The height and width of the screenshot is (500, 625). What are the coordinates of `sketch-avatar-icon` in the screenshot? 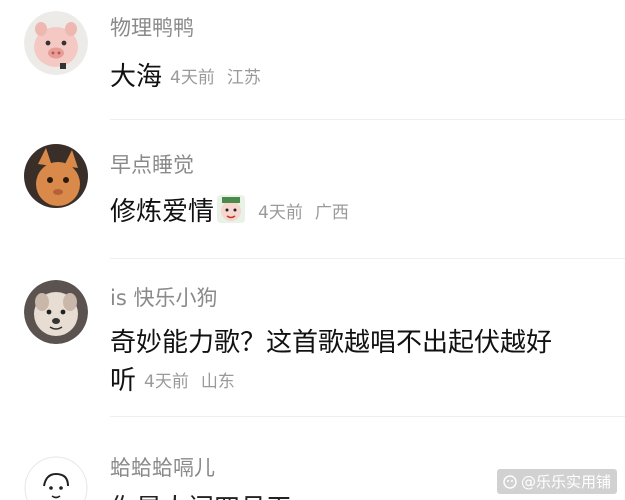 It's located at (56, 478).